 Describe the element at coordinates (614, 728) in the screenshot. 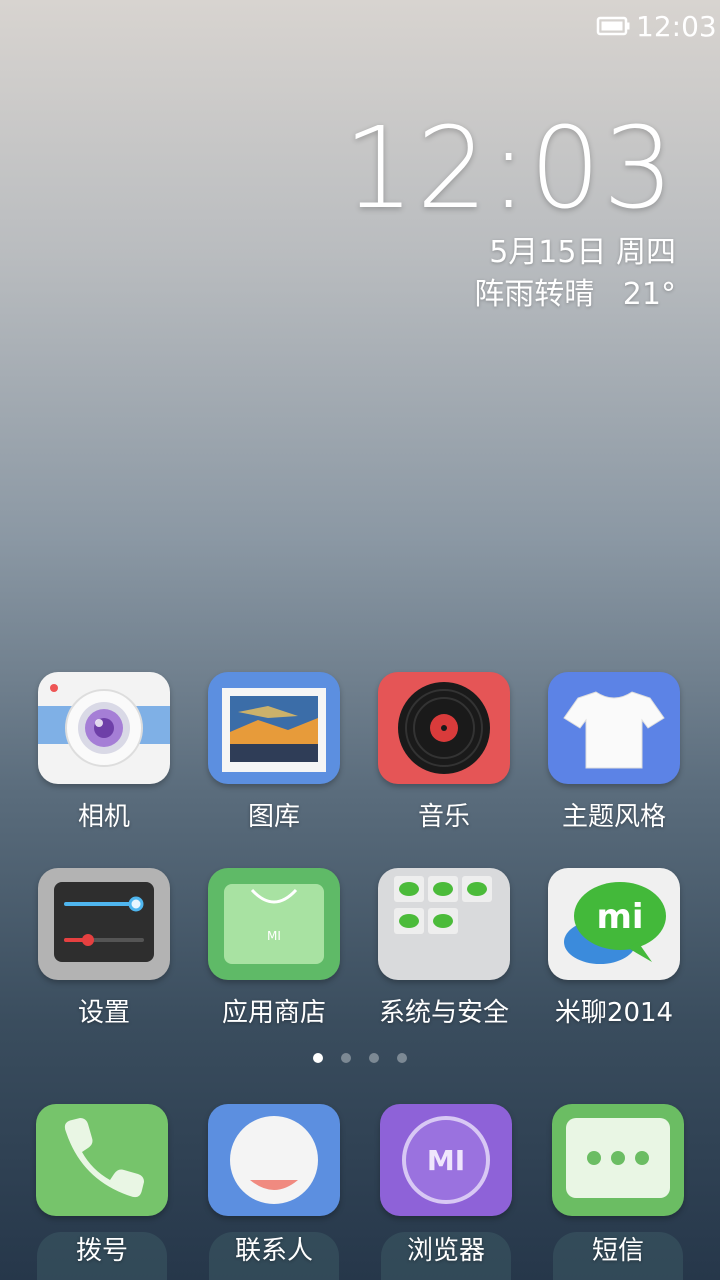

I see `theme-icon` at that location.